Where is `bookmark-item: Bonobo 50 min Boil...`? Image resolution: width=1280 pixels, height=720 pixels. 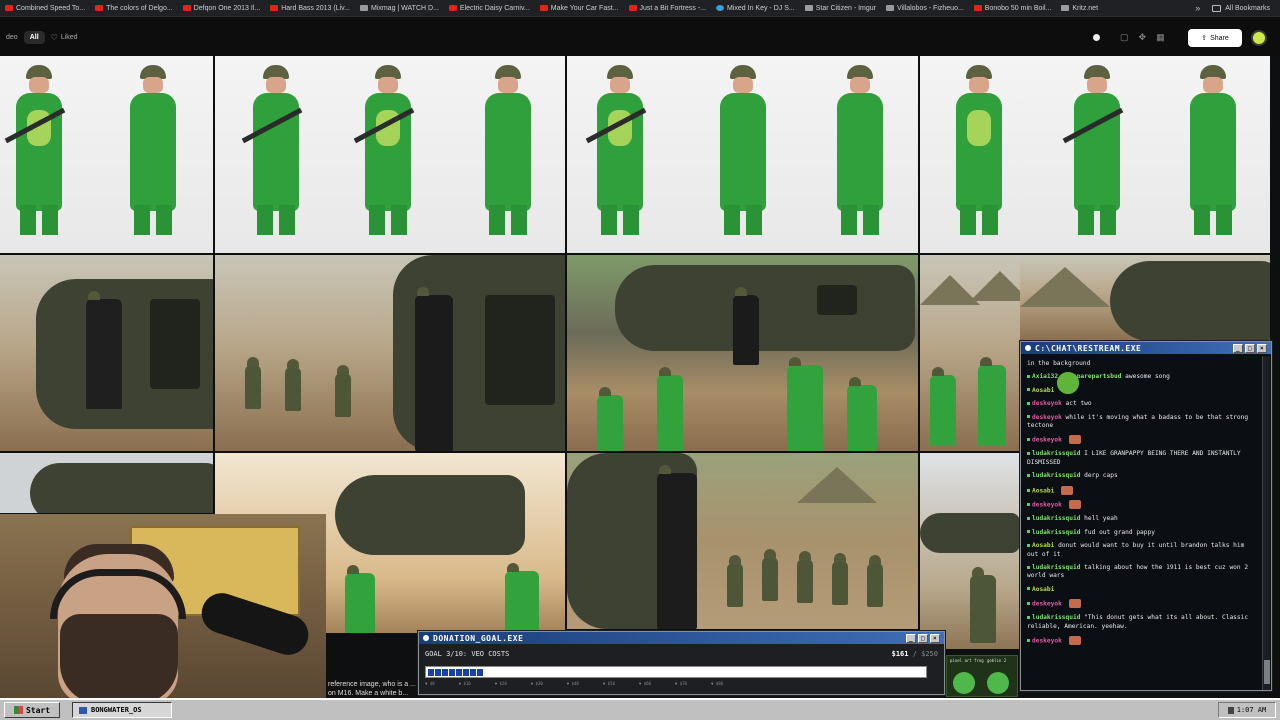 bookmark-item: Bonobo 50 min Boil... is located at coordinates (1013, 8).